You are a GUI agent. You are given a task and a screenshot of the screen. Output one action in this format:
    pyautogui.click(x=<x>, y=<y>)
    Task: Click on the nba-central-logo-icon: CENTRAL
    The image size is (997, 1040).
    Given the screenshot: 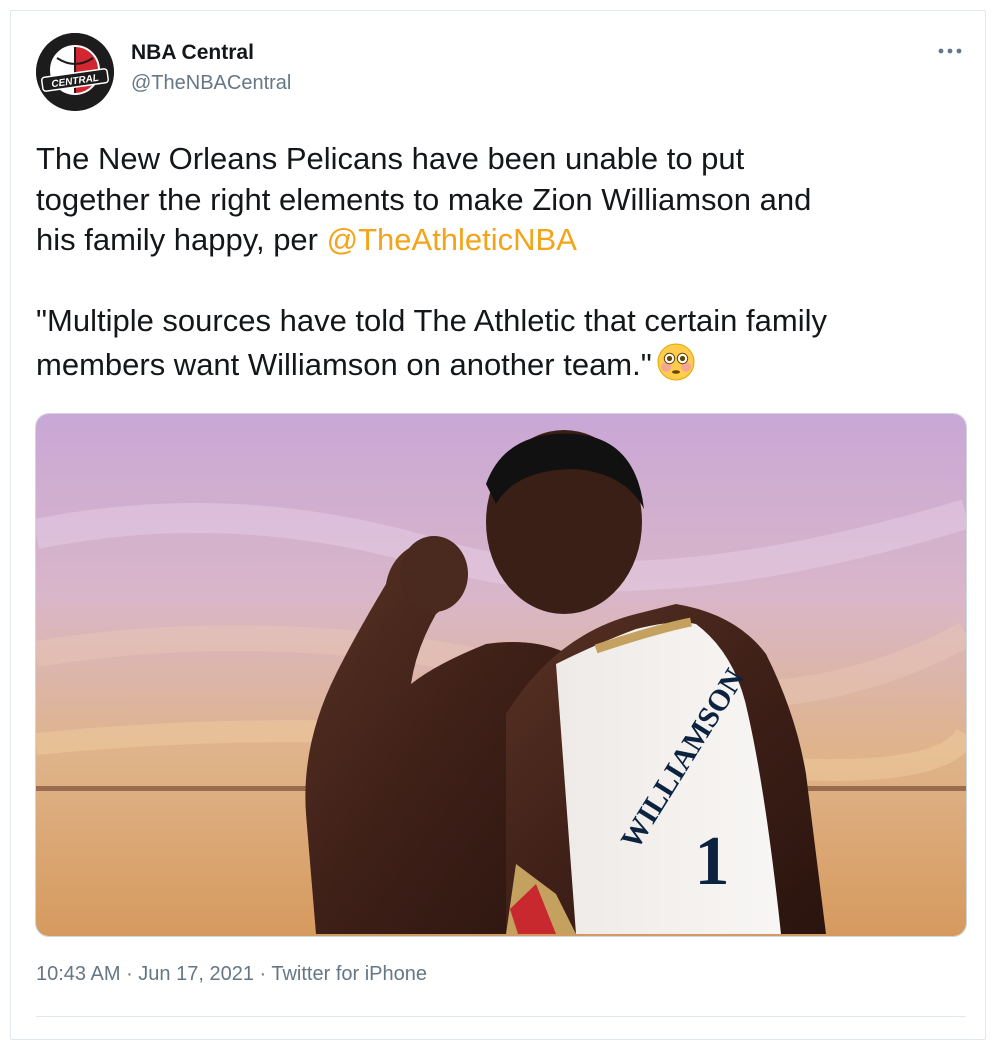 What is the action you would take?
    pyautogui.click(x=75, y=72)
    